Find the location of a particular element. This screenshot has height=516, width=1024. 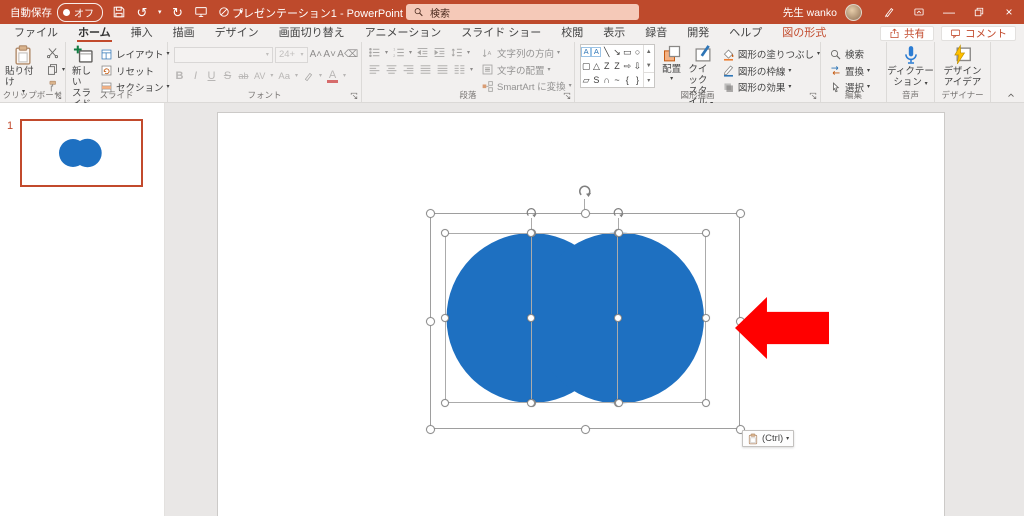

dictation-button: ディクテー ション ▾ is located at coordinates (910, 67).